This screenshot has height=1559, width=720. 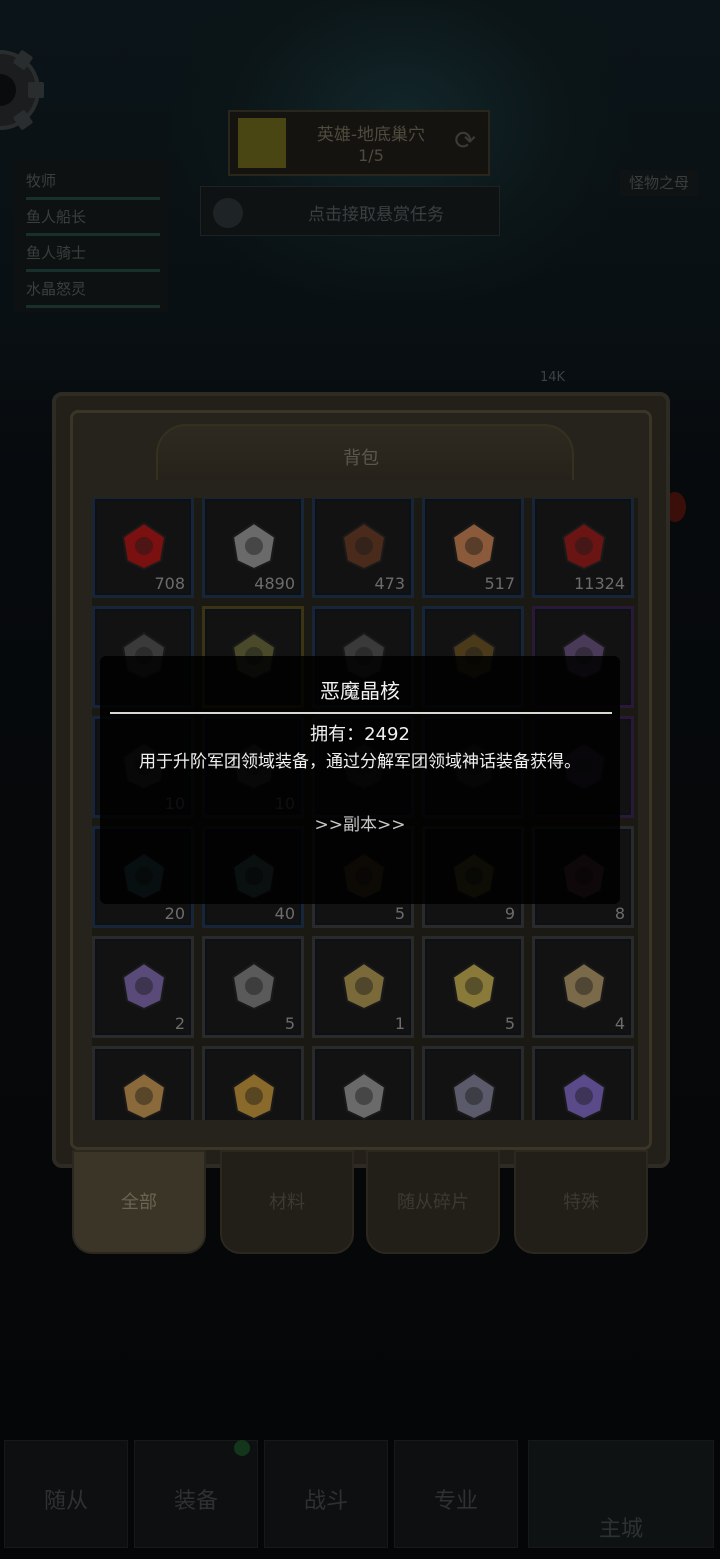 What do you see at coordinates (360, 734) in the screenshot?
I see `tooltip-owned: 拥有：2492` at bounding box center [360, 734].